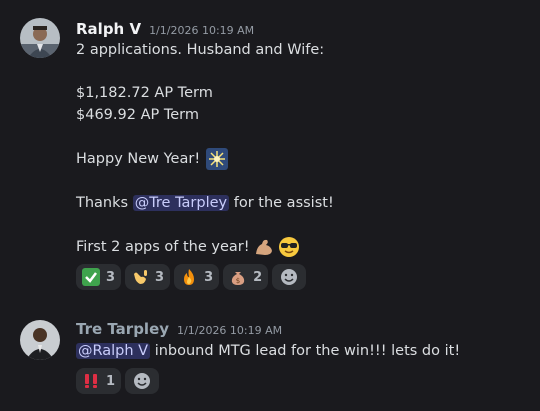 The width and height of the screenshot is (540, 411). What do you see at coordinates (144, 93) in the screenshot?
I see `message-line: $1,182.72 AP Term` at bounding box center [144, 93].